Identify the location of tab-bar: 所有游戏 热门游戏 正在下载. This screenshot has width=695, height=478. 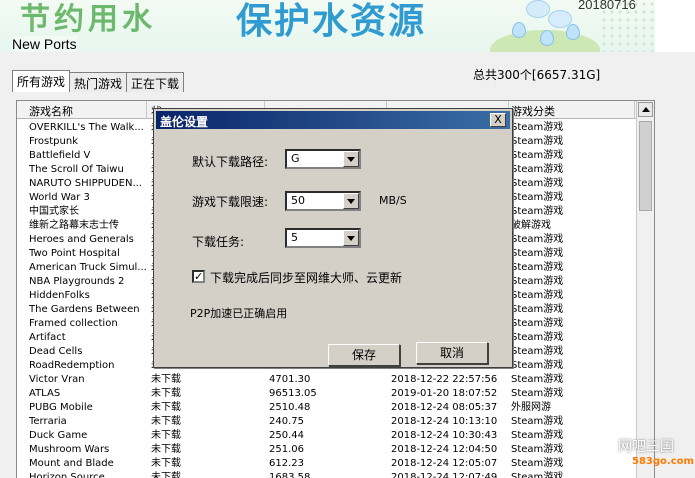
(98, 81).